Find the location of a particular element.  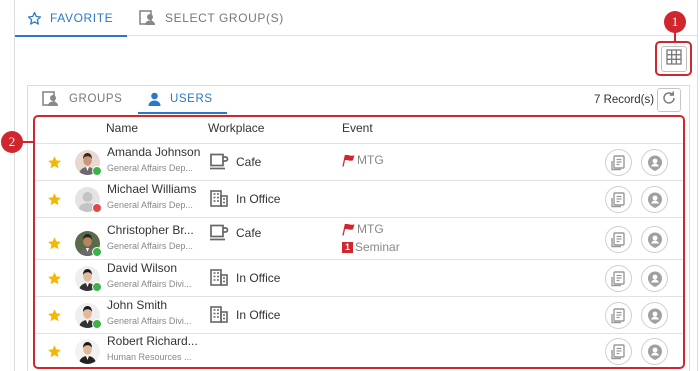

grid-view-button is located at coordinates (674, 59).